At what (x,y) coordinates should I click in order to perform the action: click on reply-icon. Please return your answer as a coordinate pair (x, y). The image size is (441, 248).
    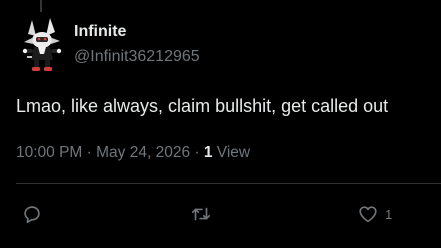
    Looking at the image, I should click on (32, 215).